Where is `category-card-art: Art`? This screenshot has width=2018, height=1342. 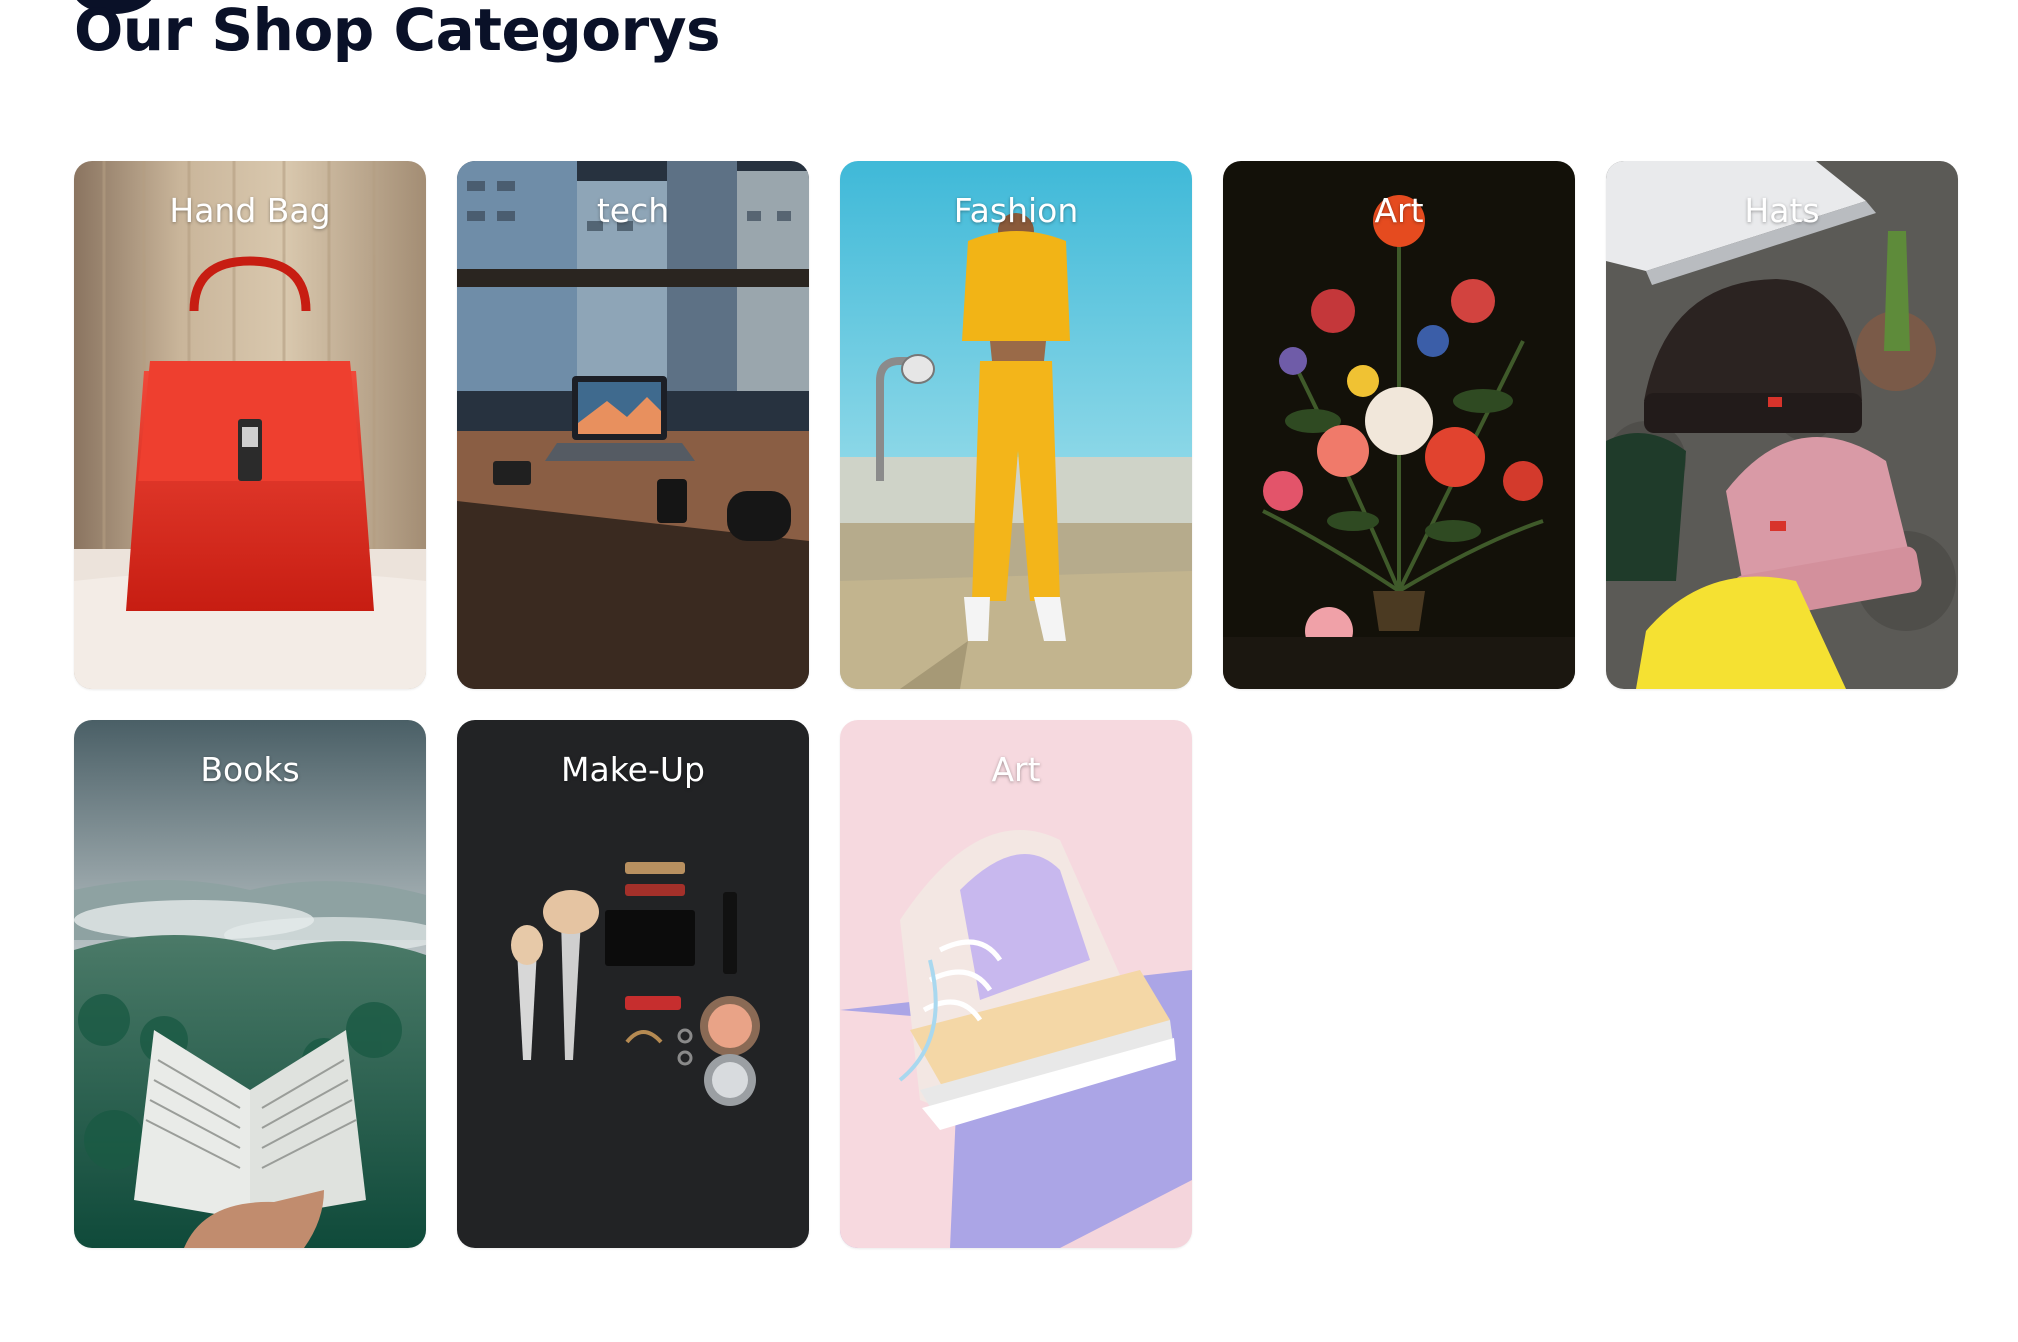 category-card-art: Art is located at coordinates (1399, 425).